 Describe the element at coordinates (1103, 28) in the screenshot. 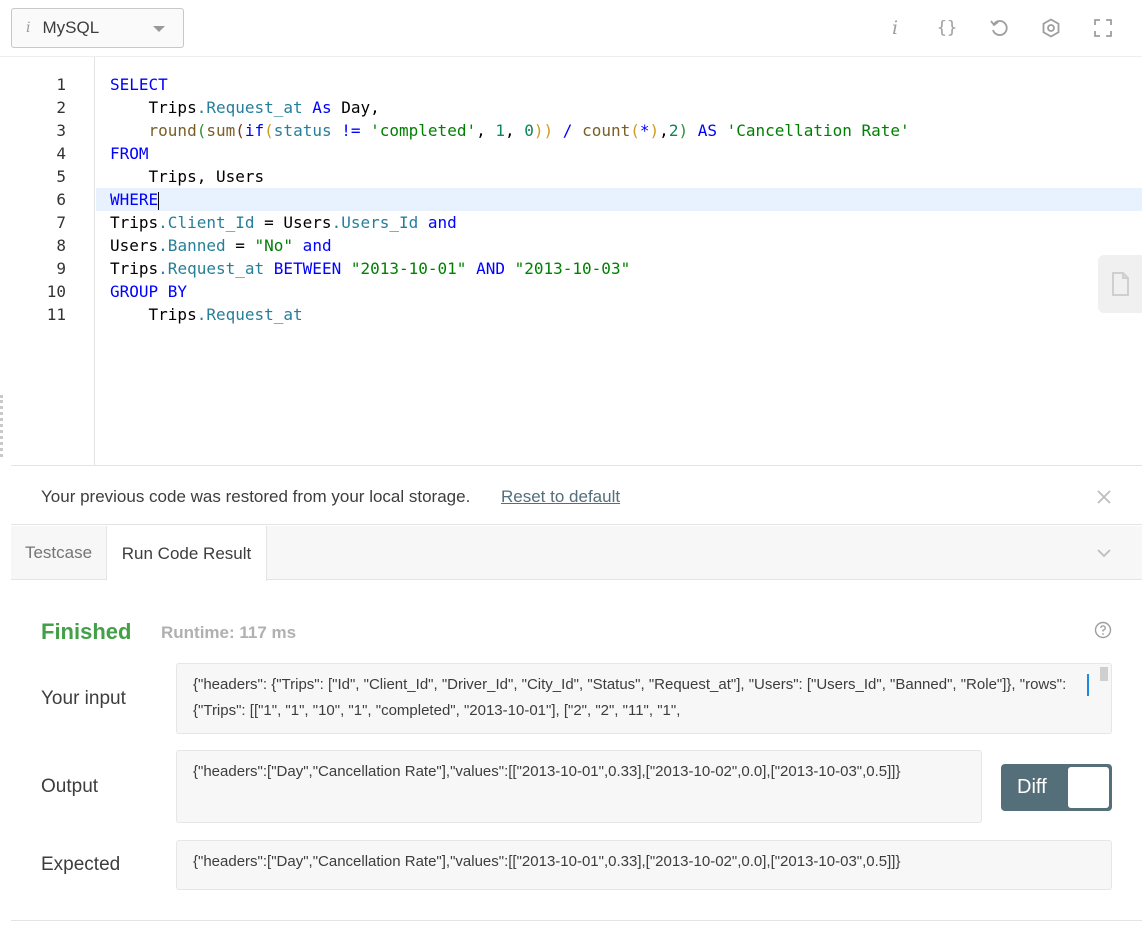

I see `fullscreen-icon` at that location.